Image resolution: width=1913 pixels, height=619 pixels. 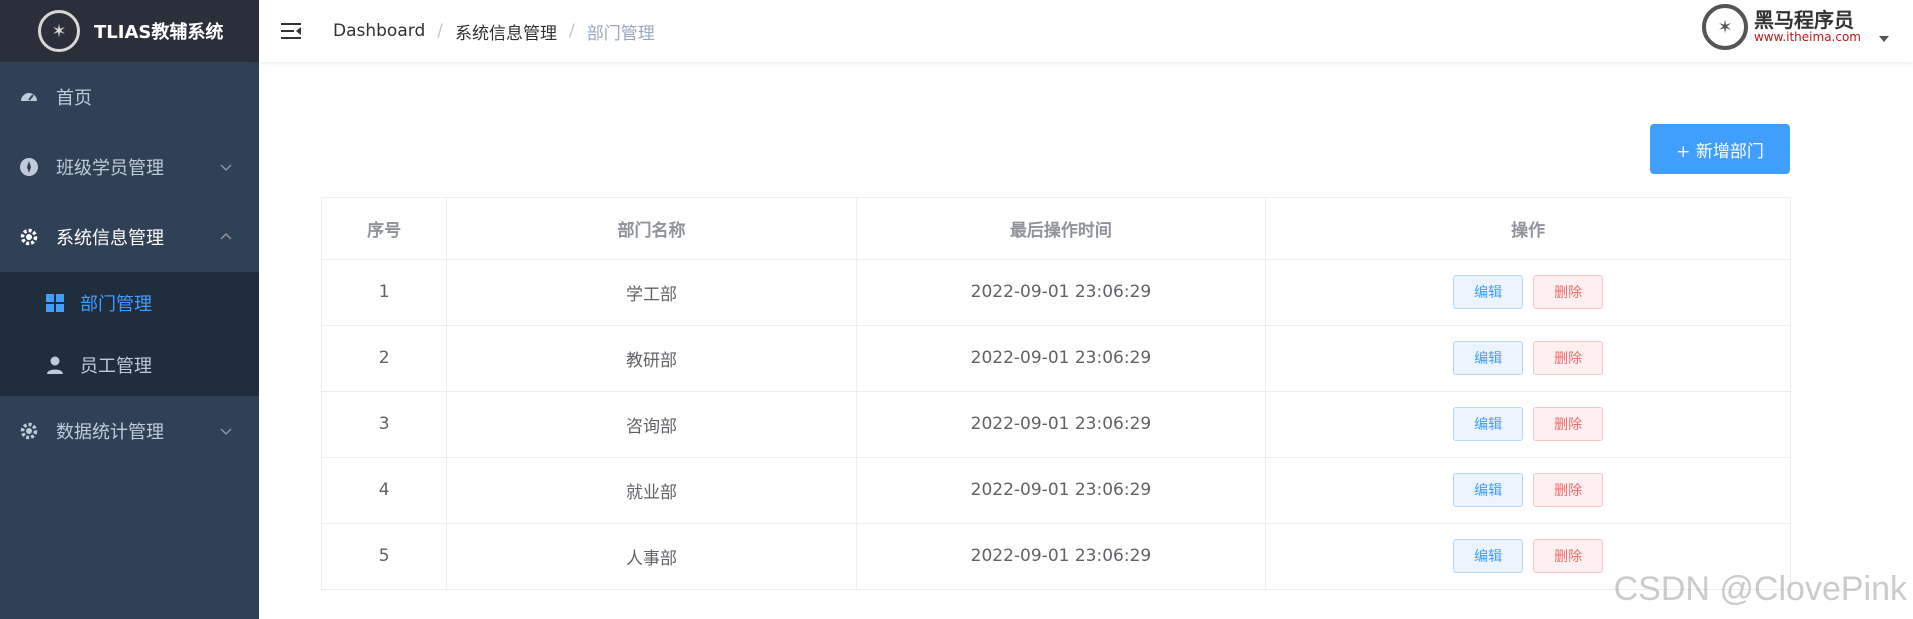 I want to click on submenu-system-info: 部门管理 员工管理, so click(x=129, y=334).